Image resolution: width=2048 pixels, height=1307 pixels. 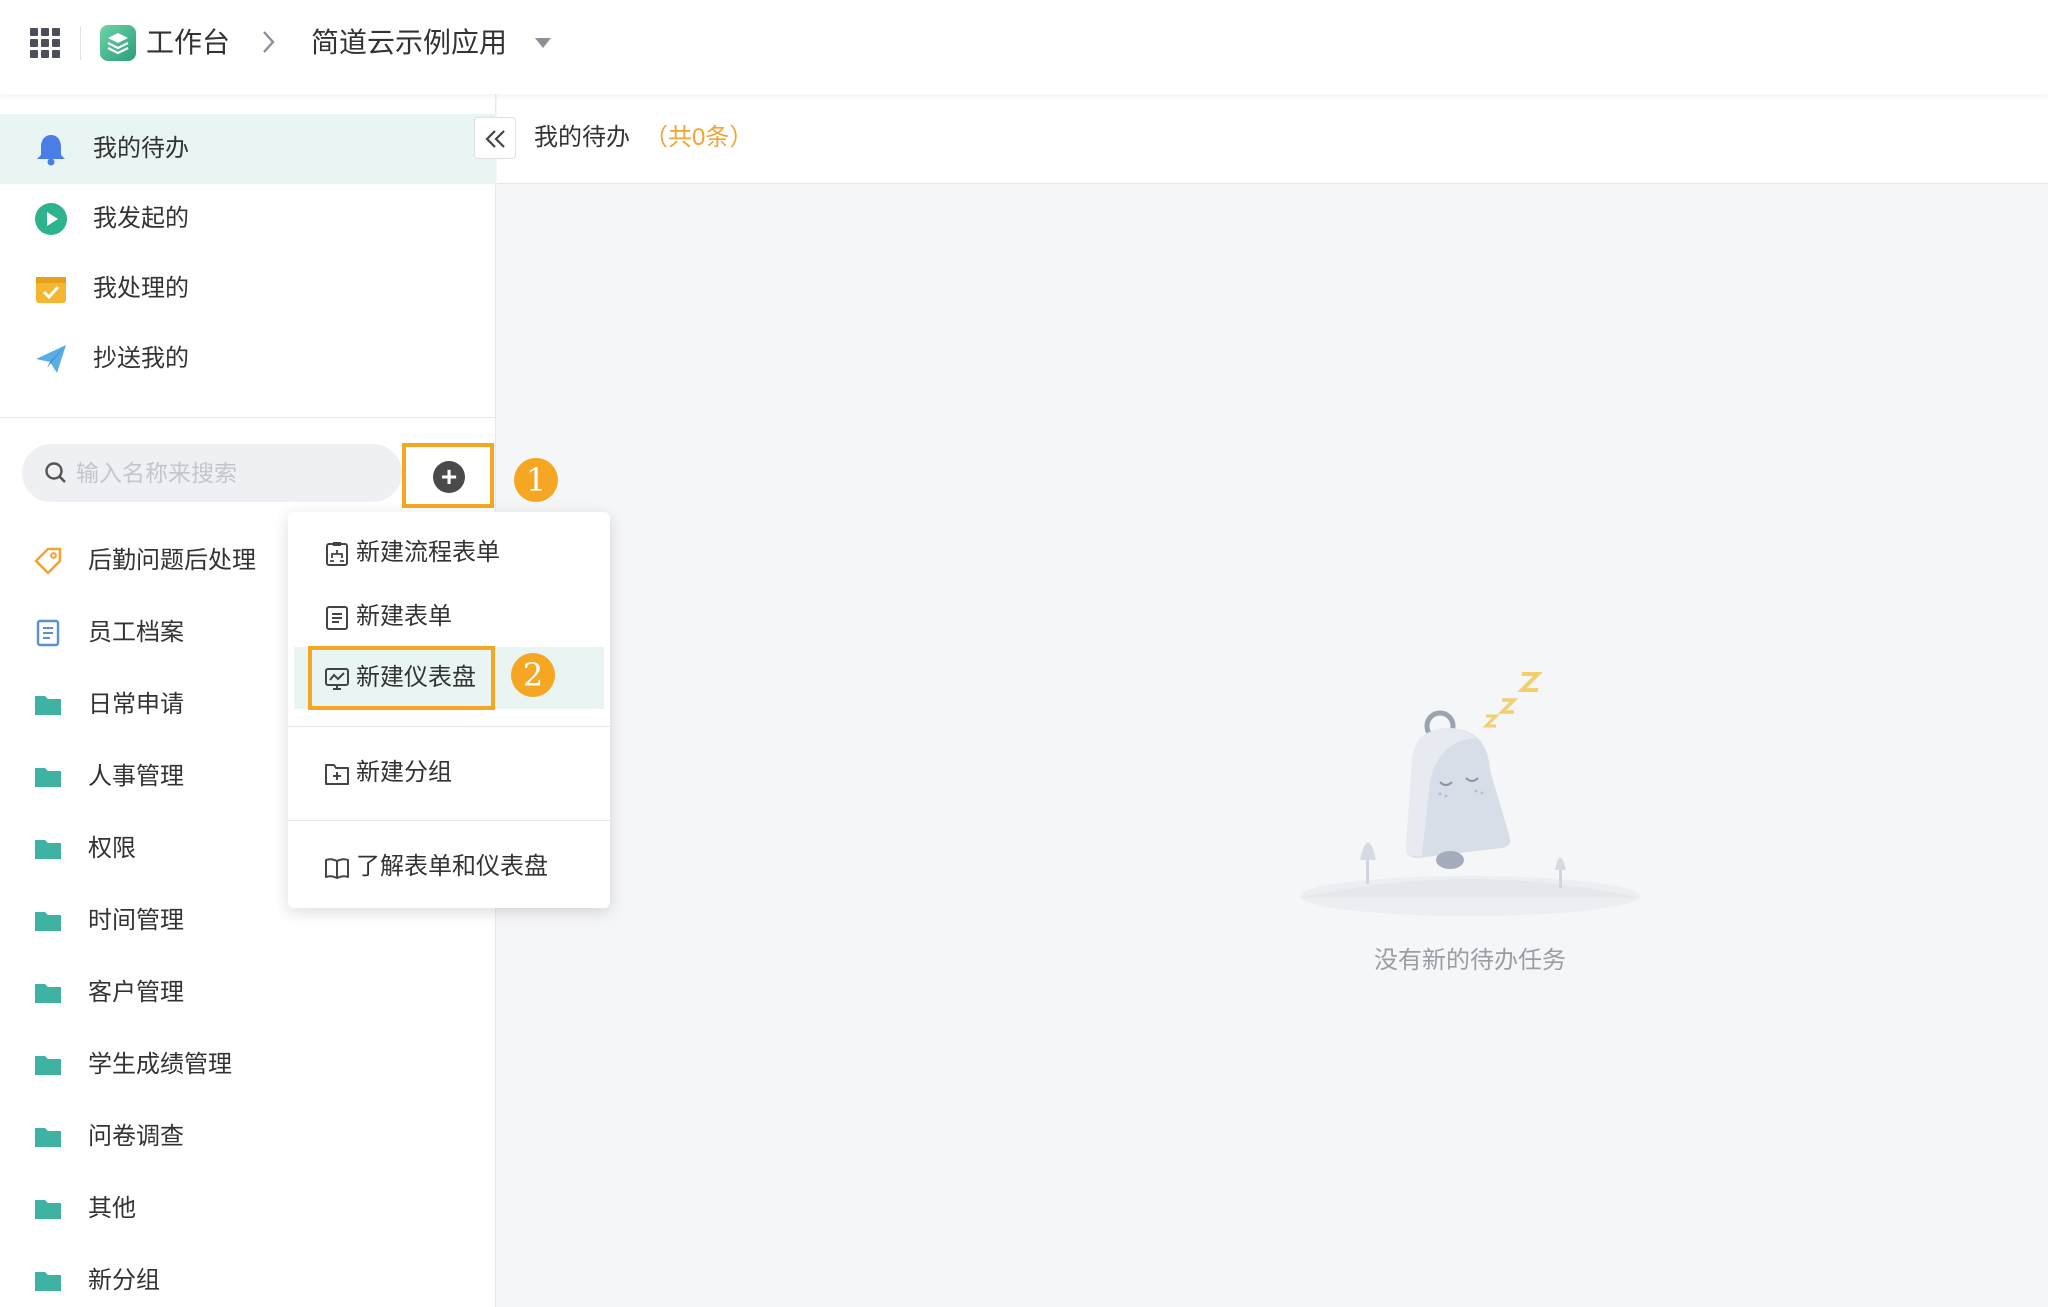 I want to click on menu-item-label: 新建分组, so click(x=404, y=772).